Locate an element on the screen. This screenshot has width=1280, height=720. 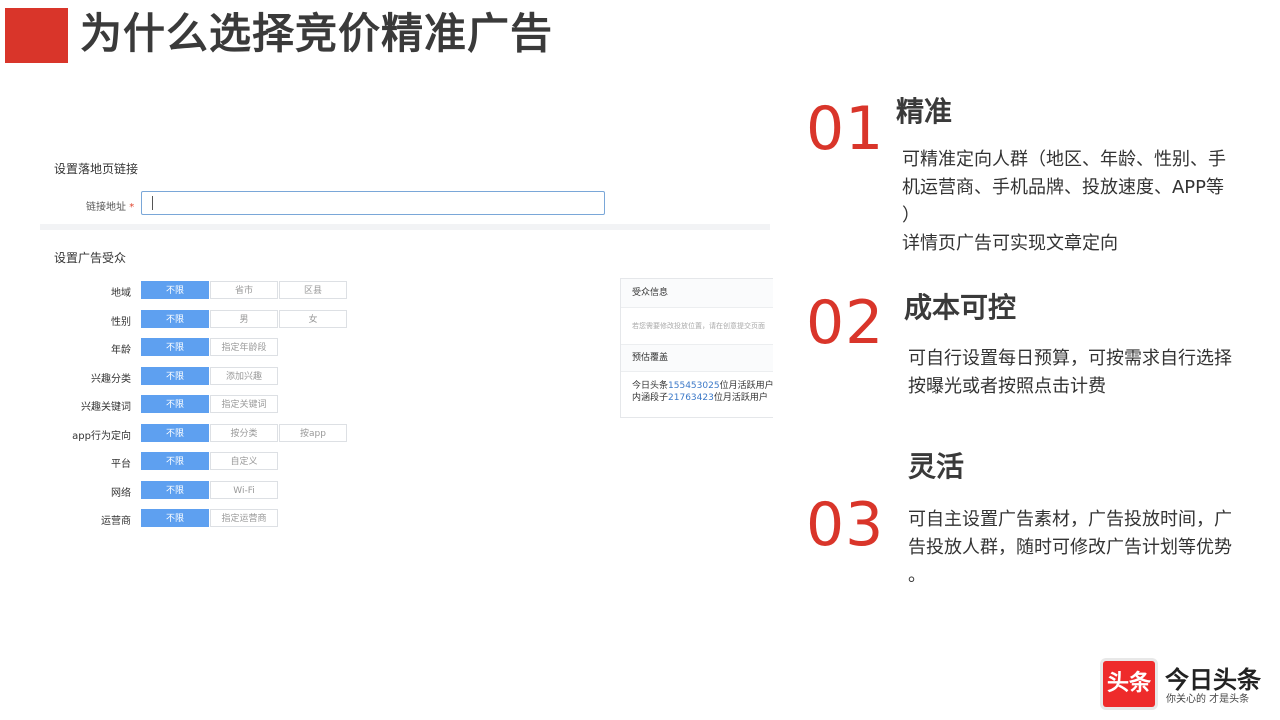
targeting-row: 兴趣关键词 不限 指定关键词 is located at coordinates (200, 405).